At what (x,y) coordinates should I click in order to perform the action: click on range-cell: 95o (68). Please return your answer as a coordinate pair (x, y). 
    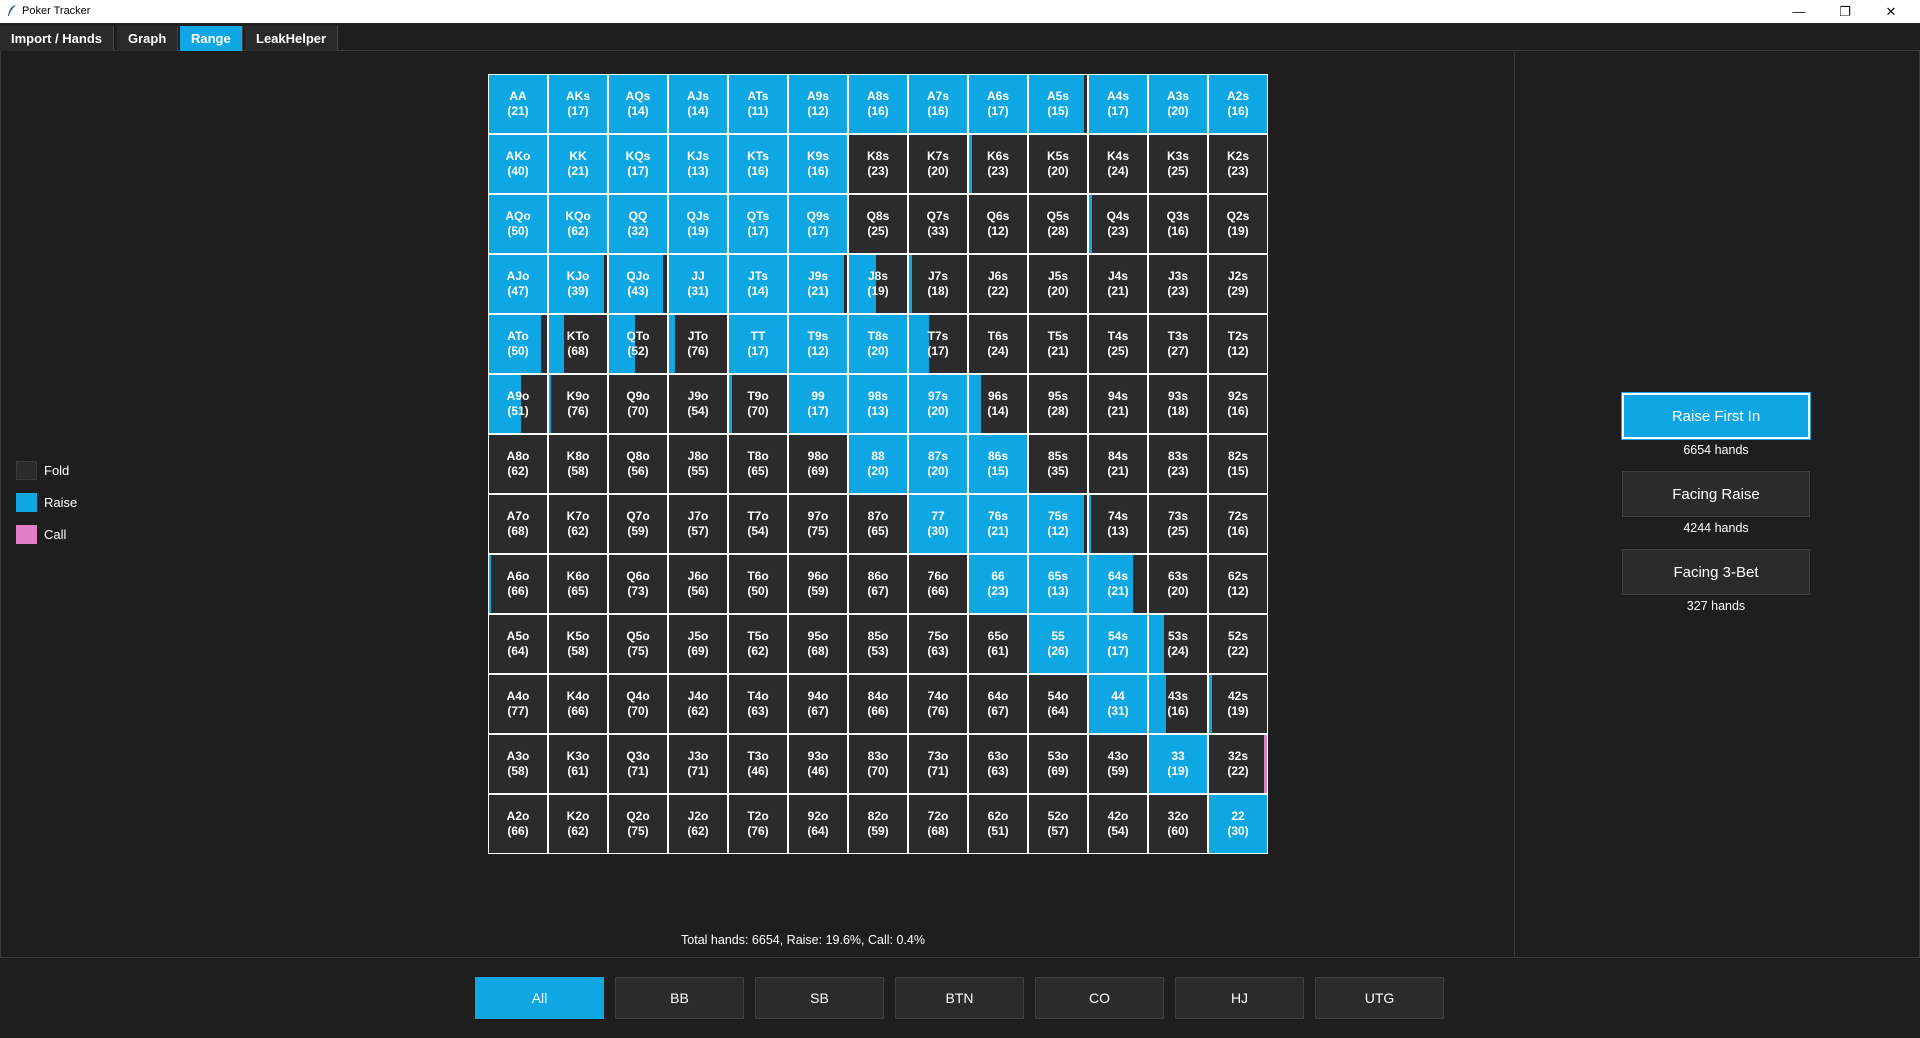
    Looking at the image, I should click on (818, 644).